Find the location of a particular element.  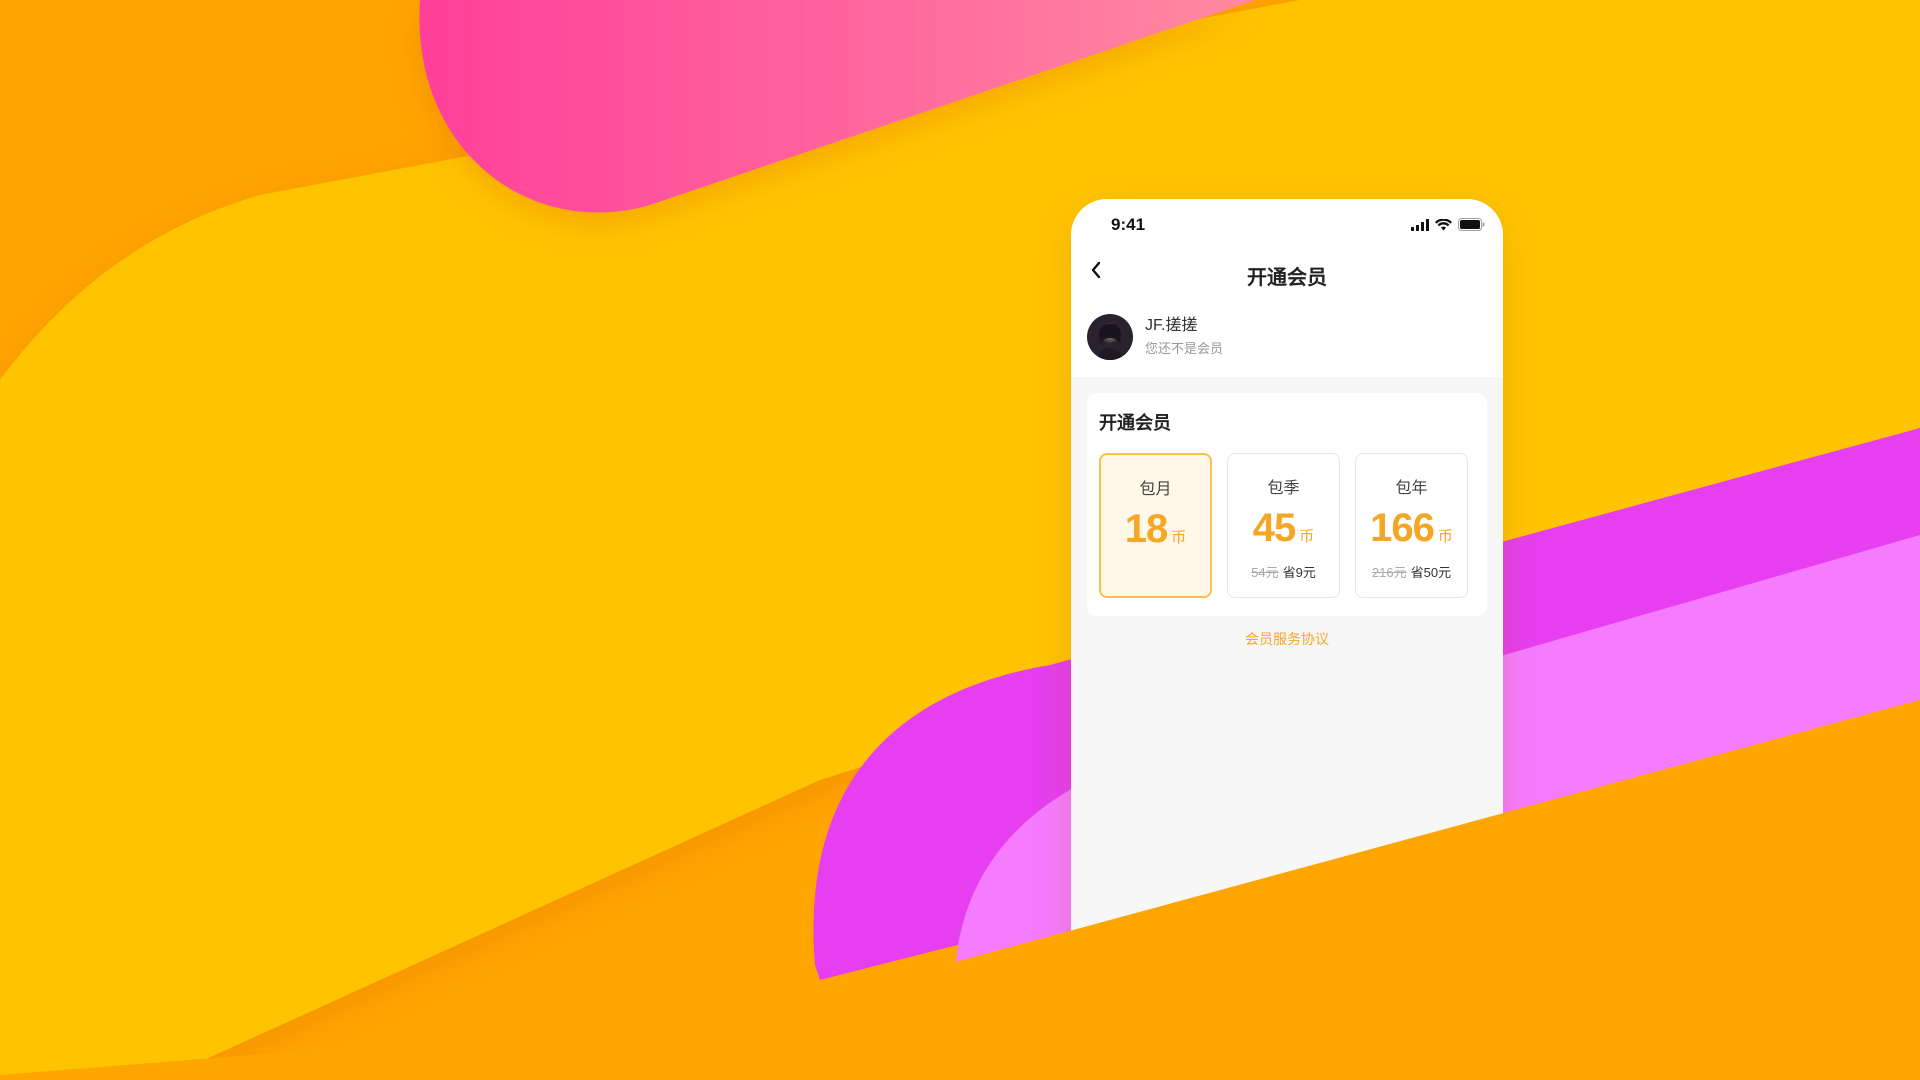

avatar is located at coordinates (1110, 337).